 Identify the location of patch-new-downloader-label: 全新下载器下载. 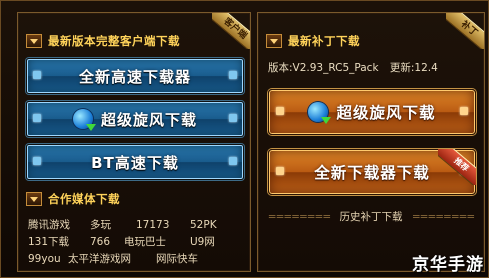
(372, 173).